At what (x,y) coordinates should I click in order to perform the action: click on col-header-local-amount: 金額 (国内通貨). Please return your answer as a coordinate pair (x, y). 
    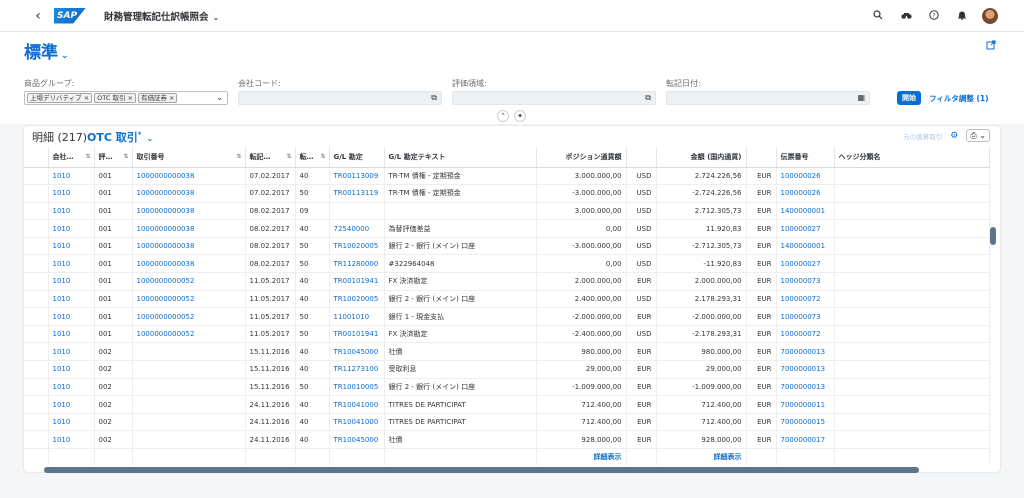
    Looking at the image, I should click on (701, 157).